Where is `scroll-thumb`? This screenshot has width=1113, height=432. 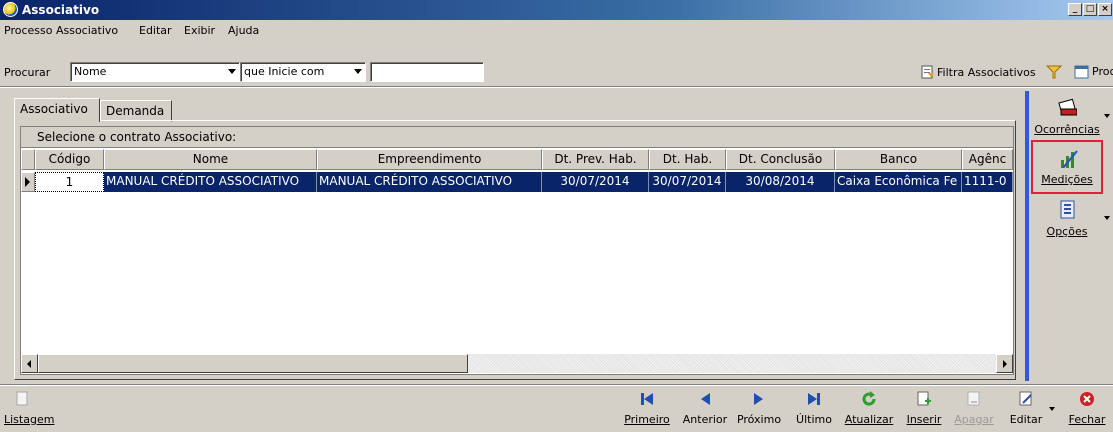
scroll-thumb is located at coordinates (253, 363).